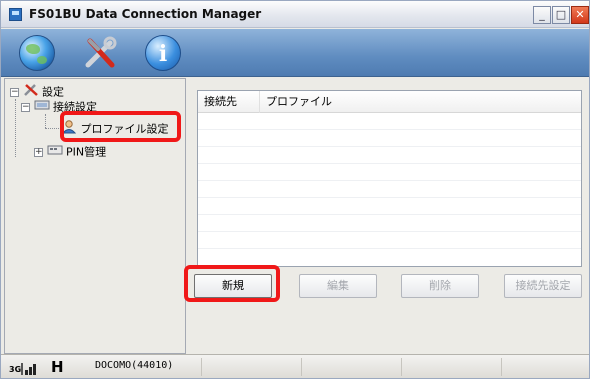  What do you see at coordinates (580, 15) in the screenshot?
I see `close-button: ✕` at bounding box center [580, 15].